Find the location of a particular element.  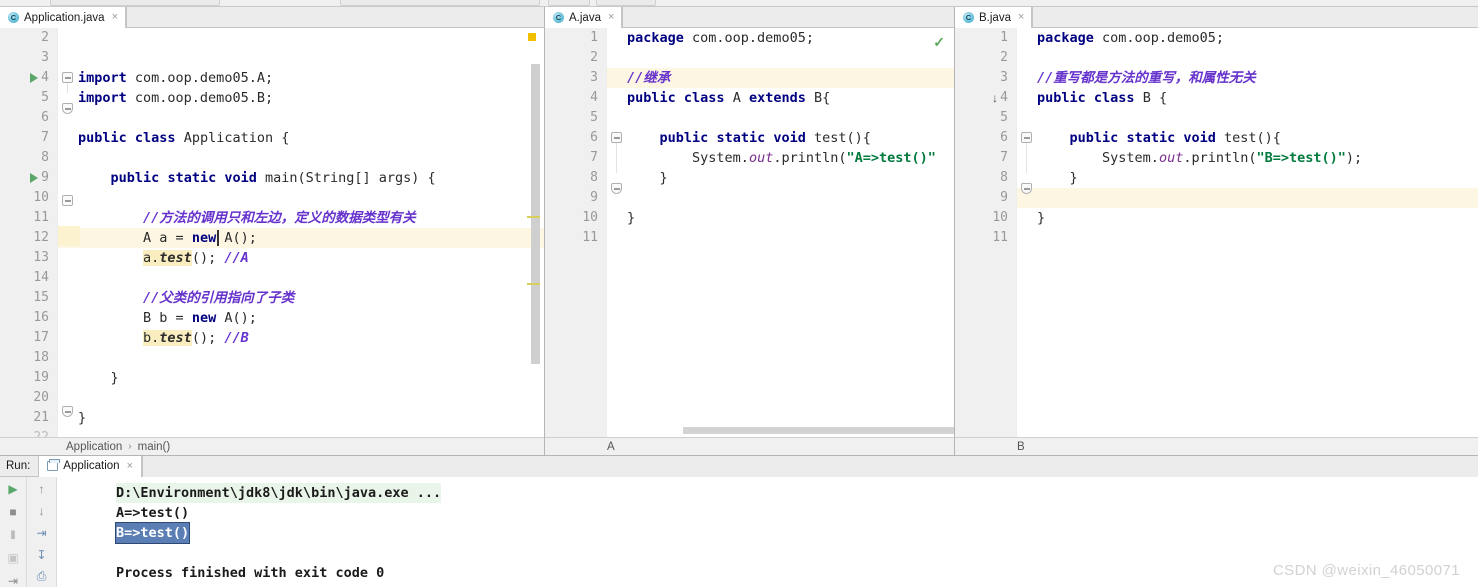

gutter-b: 1 2 3 4 5 6 7 8 9 10 11 ↓ is located at coordinates (986, 232).